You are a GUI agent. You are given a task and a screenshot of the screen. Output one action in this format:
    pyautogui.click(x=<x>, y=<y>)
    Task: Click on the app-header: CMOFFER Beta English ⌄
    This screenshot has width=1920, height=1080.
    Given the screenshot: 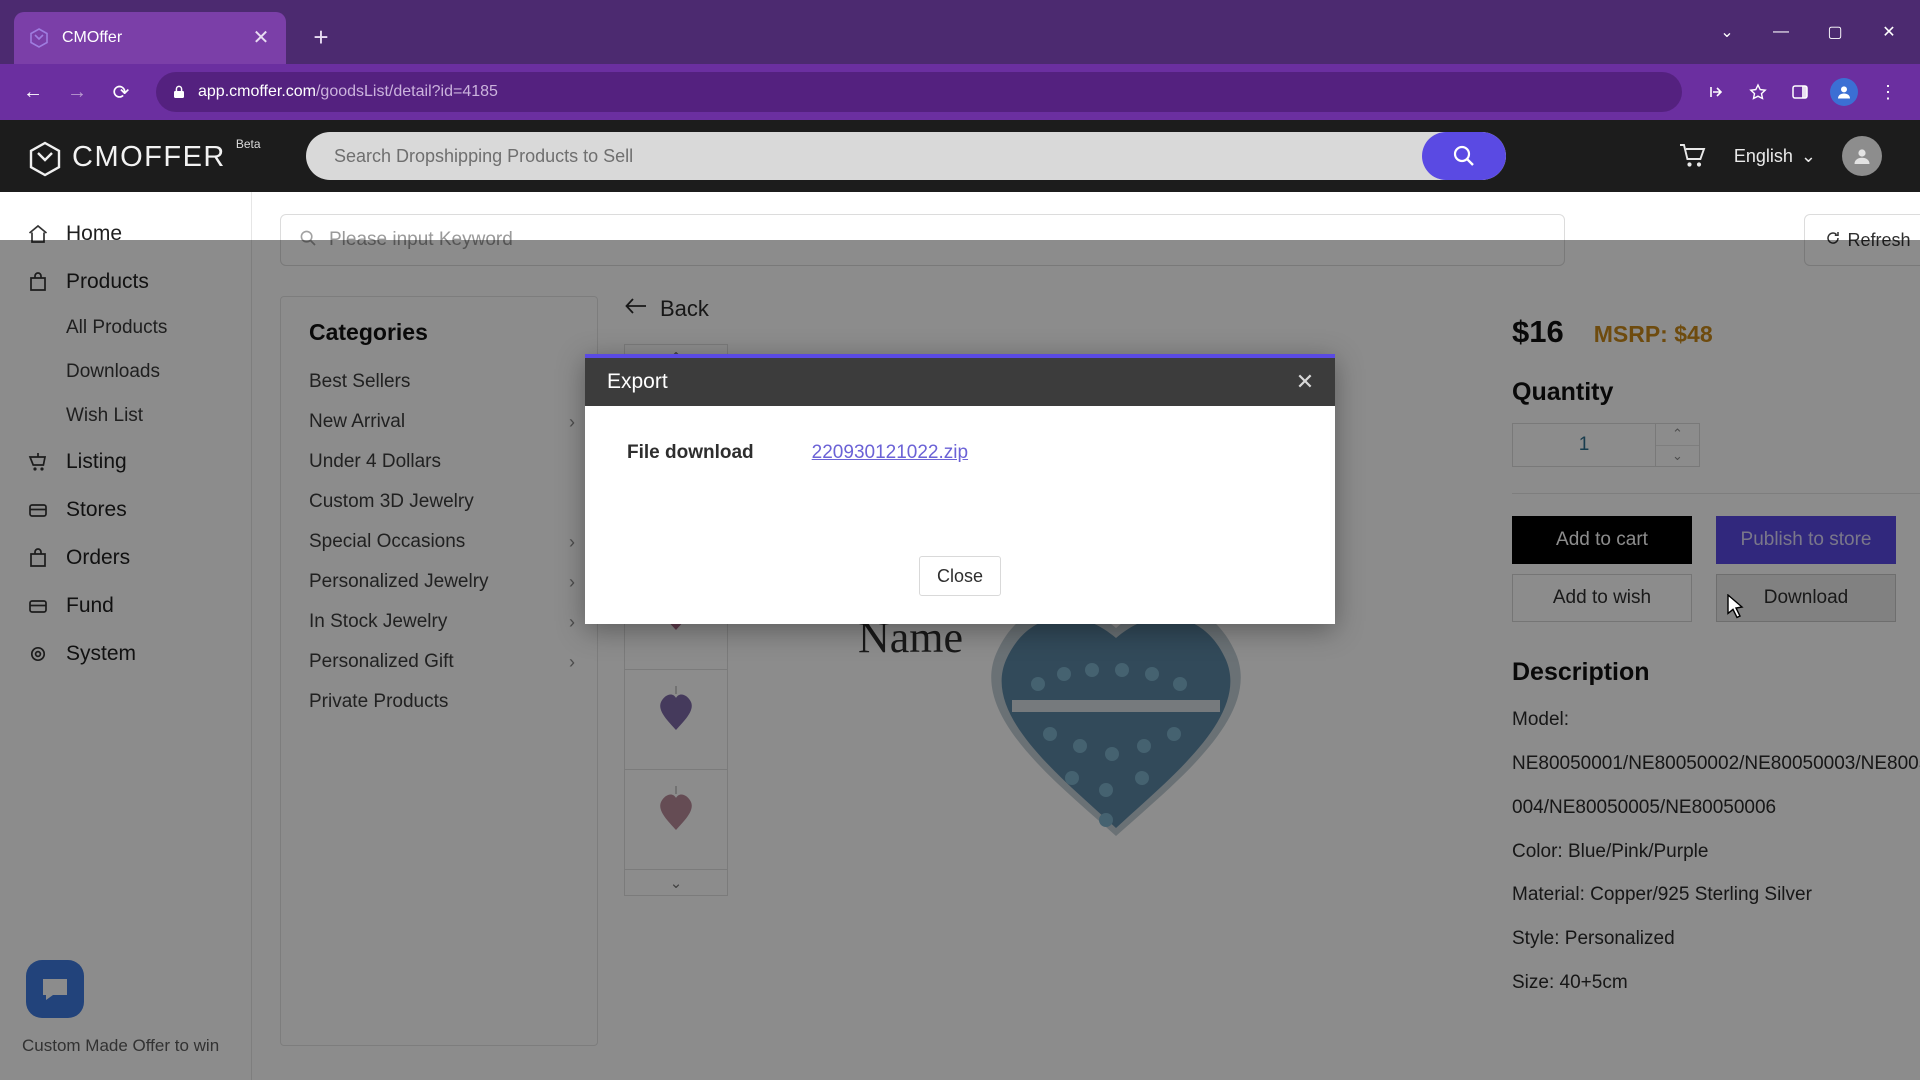 What is the action you would take?
    pyautogui.click(x=960, y=156)
    